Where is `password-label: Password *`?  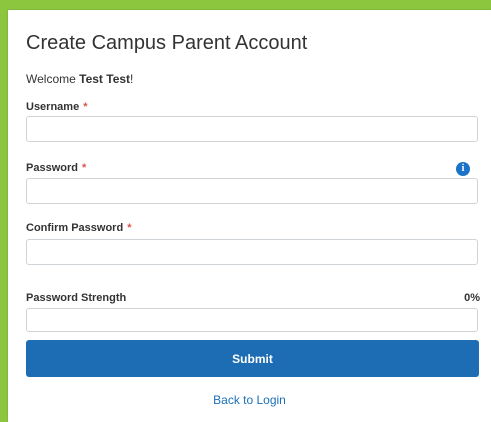
password-label: Password * is located at coordinates (56, 168).